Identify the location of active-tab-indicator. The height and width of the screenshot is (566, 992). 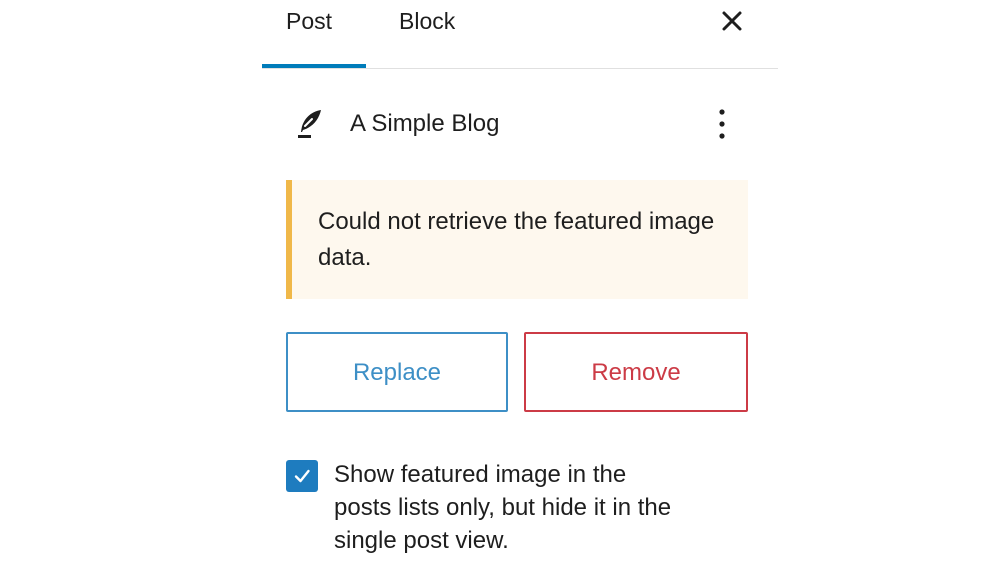
(314, 66).